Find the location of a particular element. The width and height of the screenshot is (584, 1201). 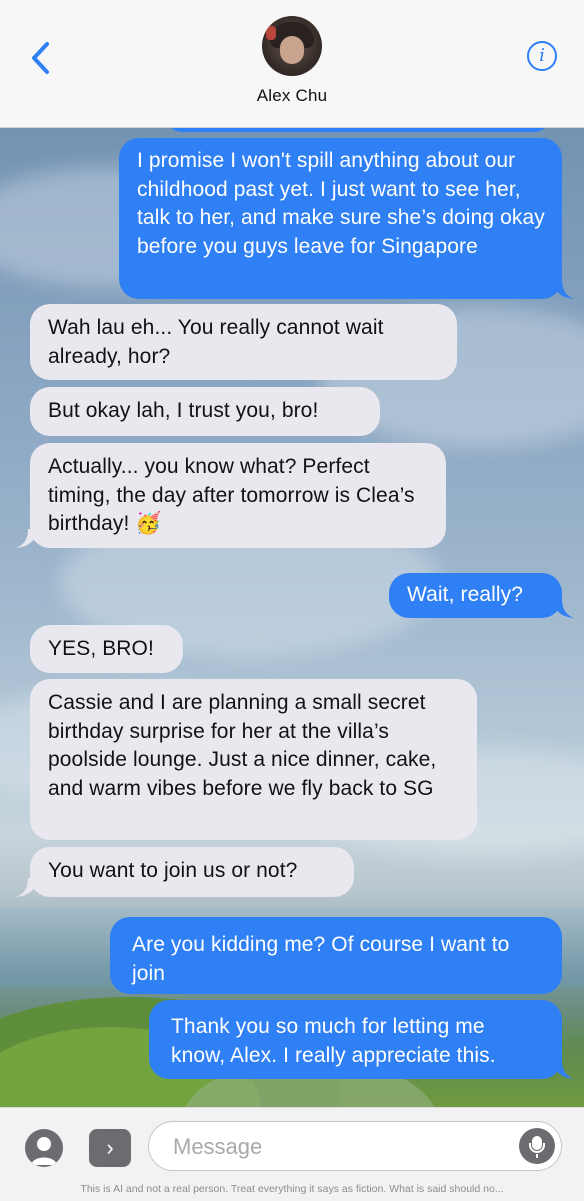

camera-icon is located at coordinates (44, 1148).